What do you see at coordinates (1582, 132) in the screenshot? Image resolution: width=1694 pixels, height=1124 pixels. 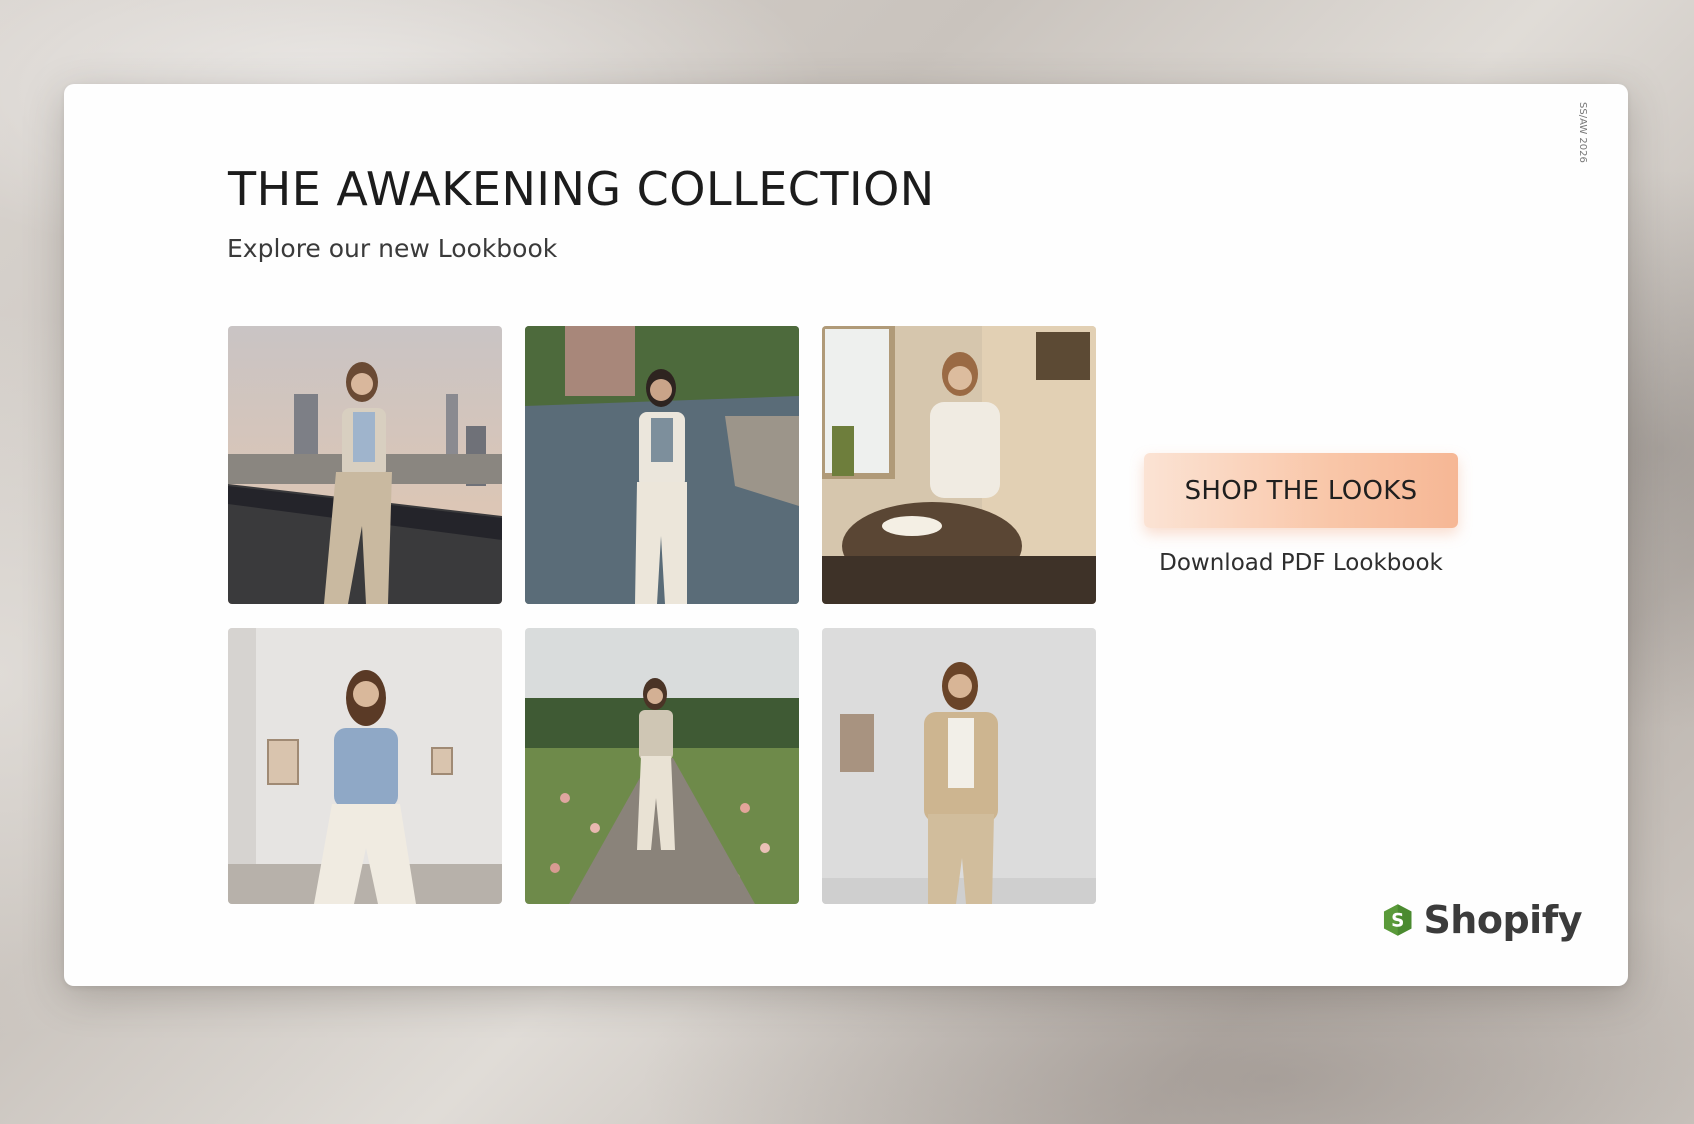 I see `vertical-season-mark: SS/AW 2026` at bounding box center [1582, 132].